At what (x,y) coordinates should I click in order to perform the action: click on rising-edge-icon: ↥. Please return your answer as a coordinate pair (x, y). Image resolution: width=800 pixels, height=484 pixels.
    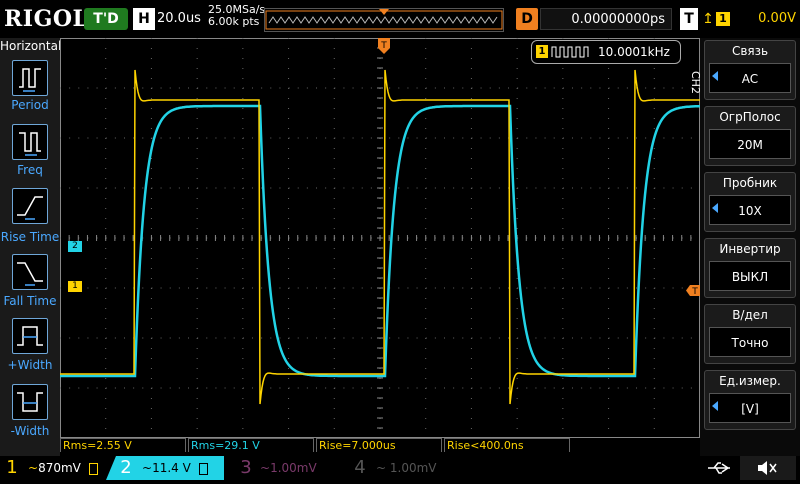
    Looking at the image, I should click on (708, 19).